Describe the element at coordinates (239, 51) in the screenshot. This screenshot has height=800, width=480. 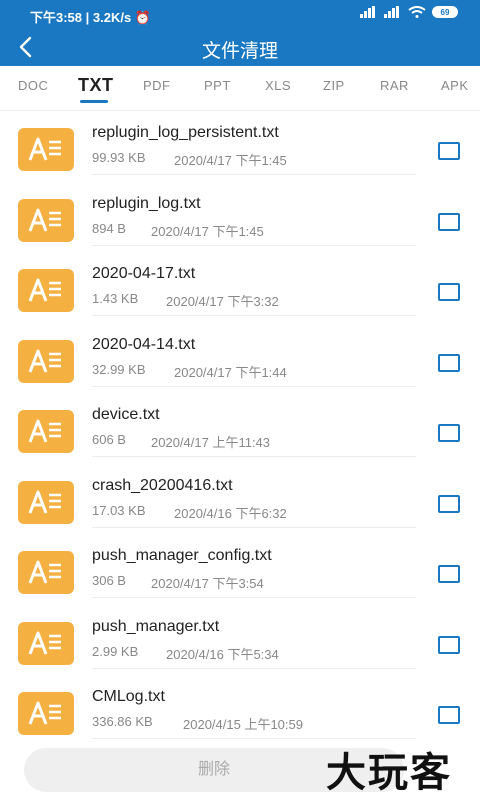
I see `page-title: 文件清理` at that location.